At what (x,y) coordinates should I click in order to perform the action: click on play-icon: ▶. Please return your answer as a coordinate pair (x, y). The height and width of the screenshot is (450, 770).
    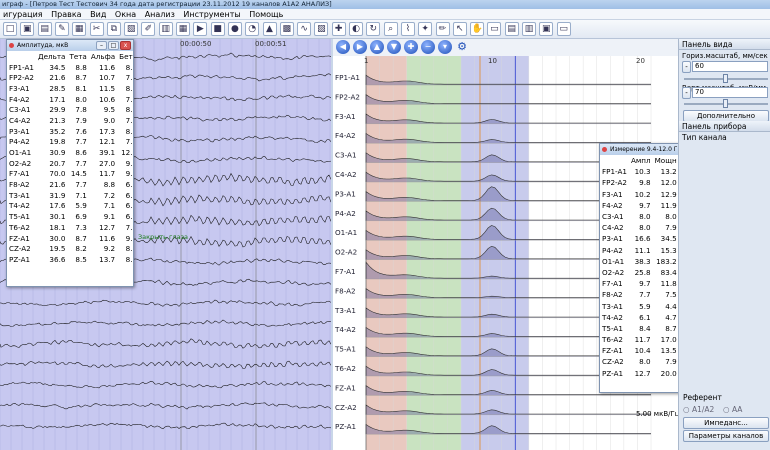
    Looking at the image, I should click on (200, 29).